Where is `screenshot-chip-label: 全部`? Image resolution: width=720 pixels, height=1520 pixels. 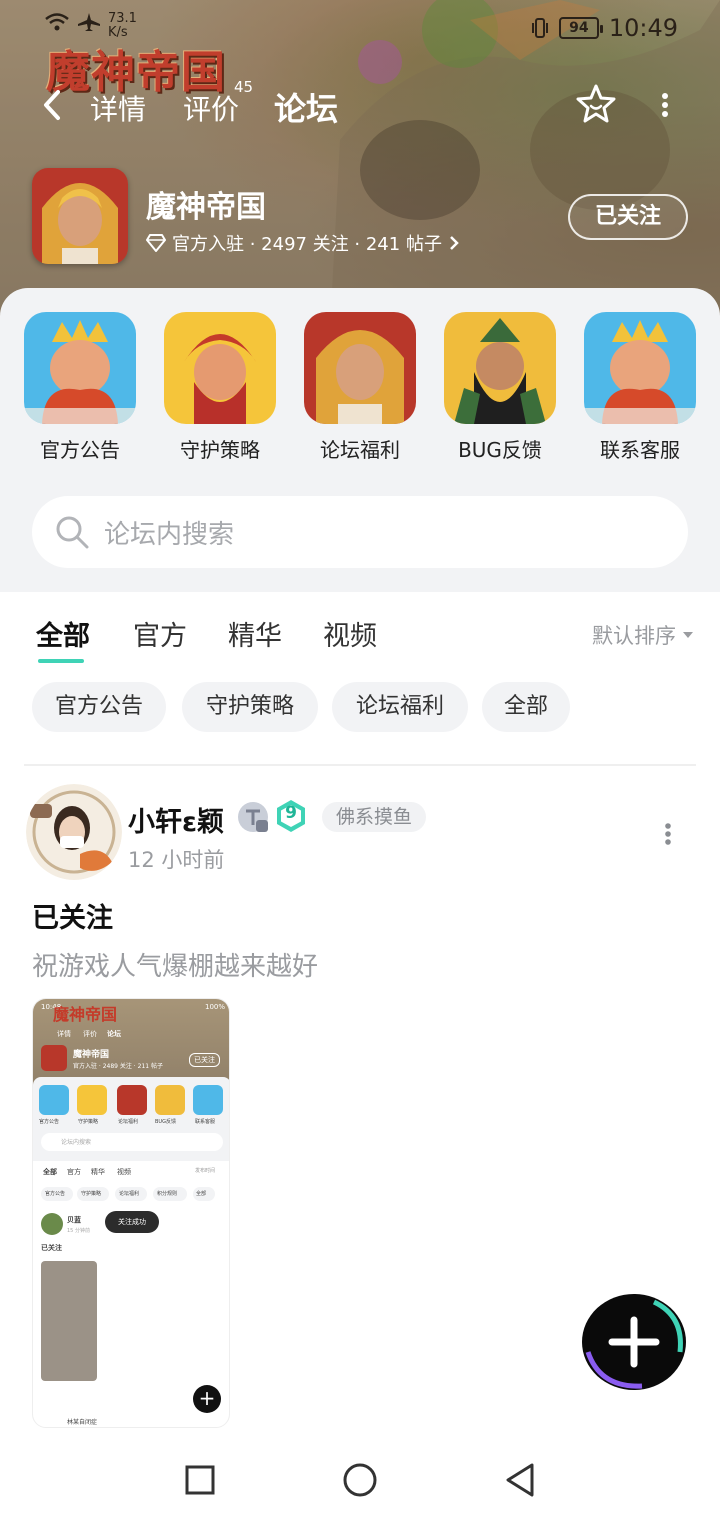
screenshot-chip-label: 全部 is located at coordinates (201, 1194).